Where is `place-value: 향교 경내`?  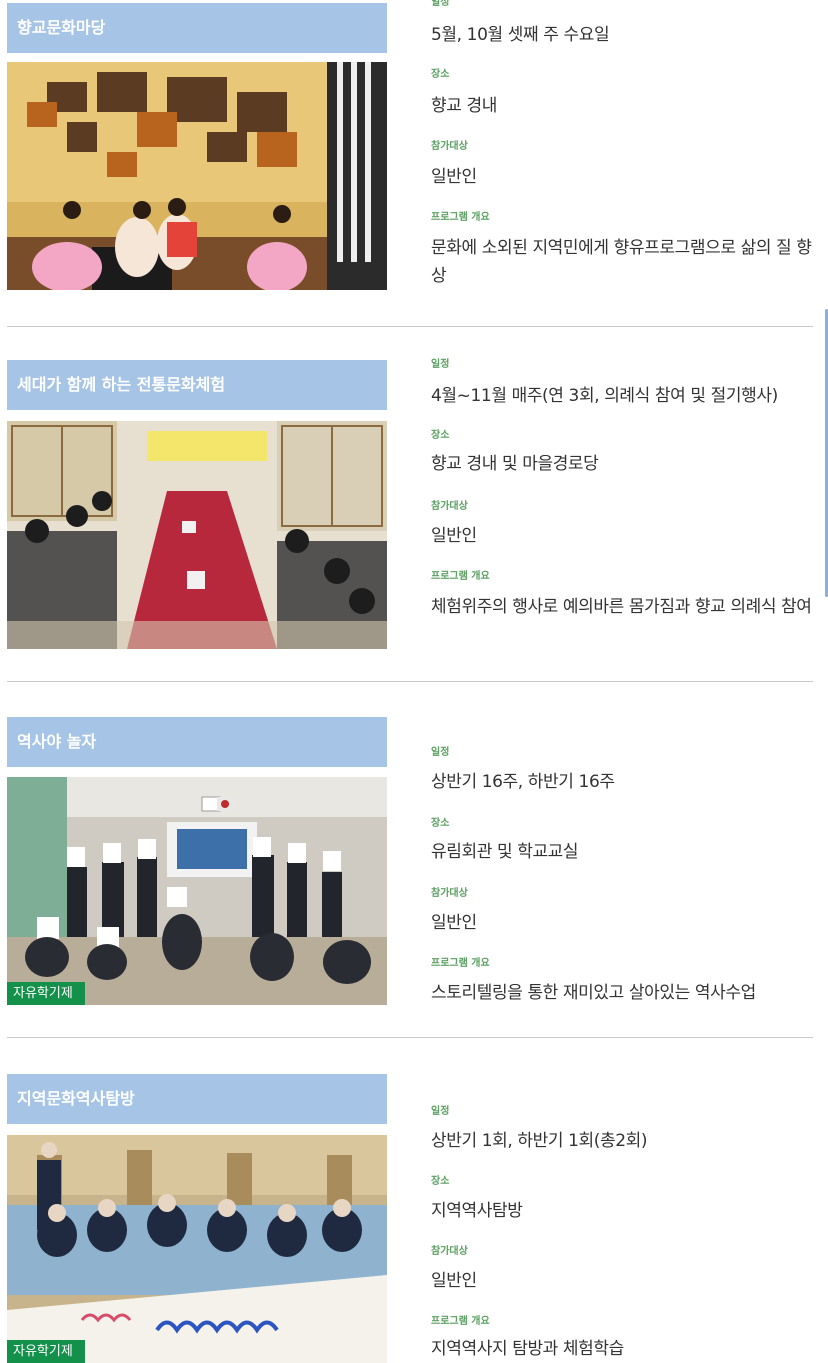
place-value: 향교 경내 is located at coordinates (464, 106).